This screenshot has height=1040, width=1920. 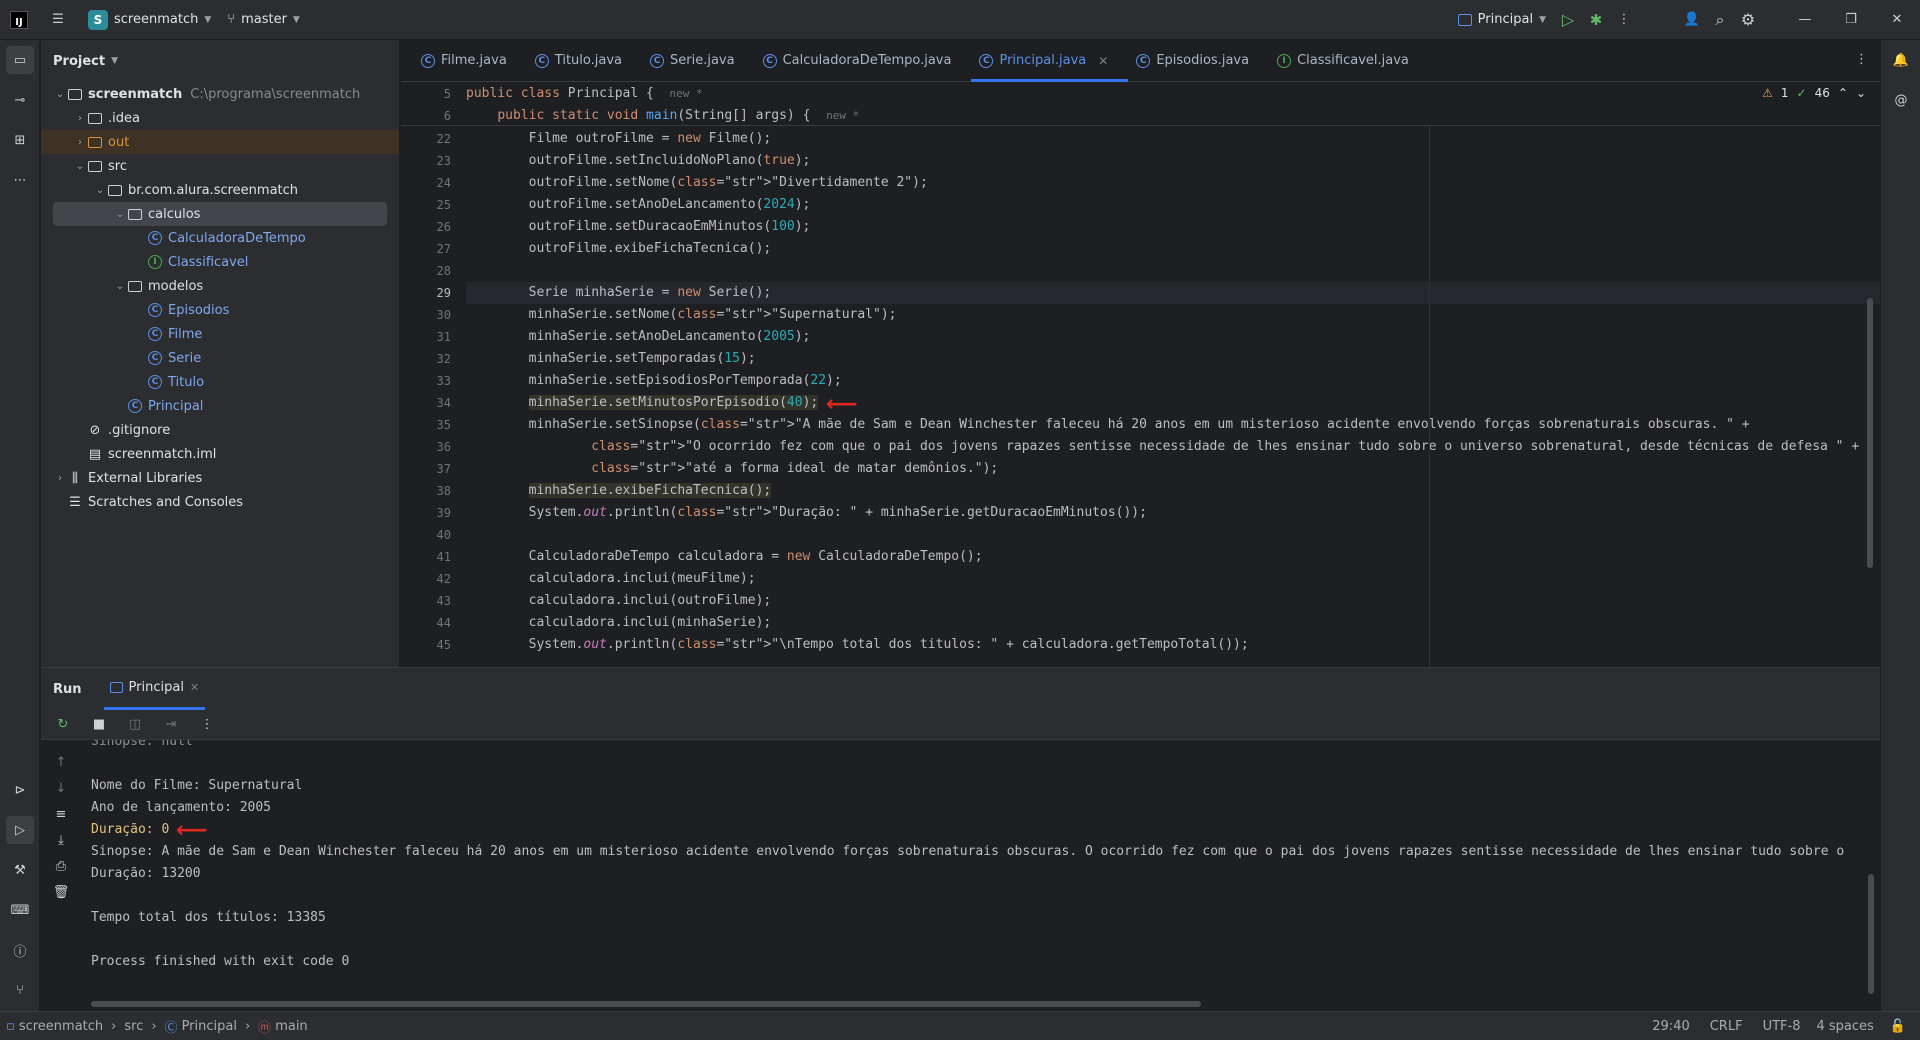 I want to click on gear-icon: ⚙, so click(x=1748, y=20).